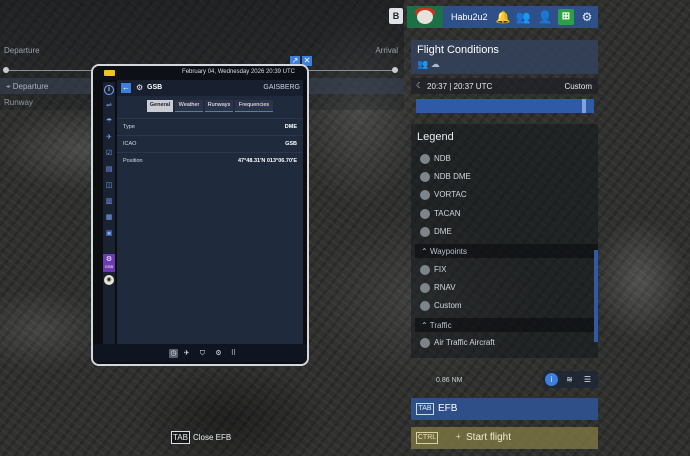 The width and height of the screenshot is (690, 456). Describe the element at coordinates (438, 288) in the screenshot. I see `legend-item-rnav: RNAV` at that location.